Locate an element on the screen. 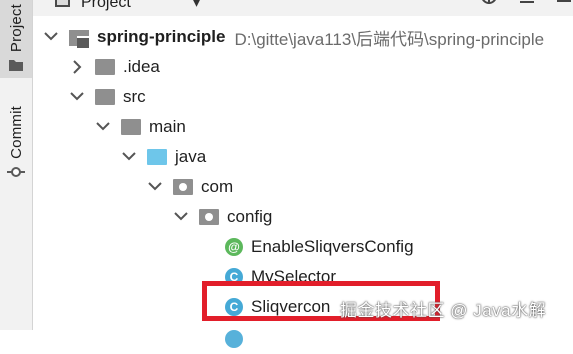 Image resolution: width=573 pixels, height=354 pixels. tree-node-idea: .idea is located at coordinates (114, 67).